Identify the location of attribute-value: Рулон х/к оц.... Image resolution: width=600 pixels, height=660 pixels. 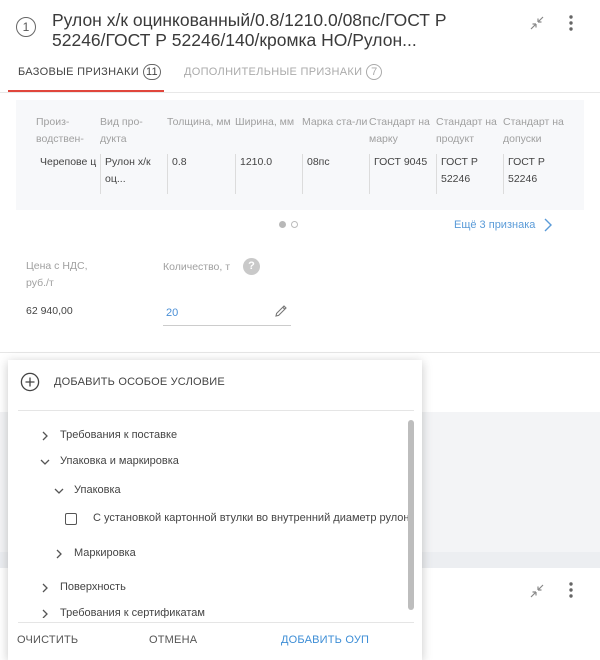
(133, 174).